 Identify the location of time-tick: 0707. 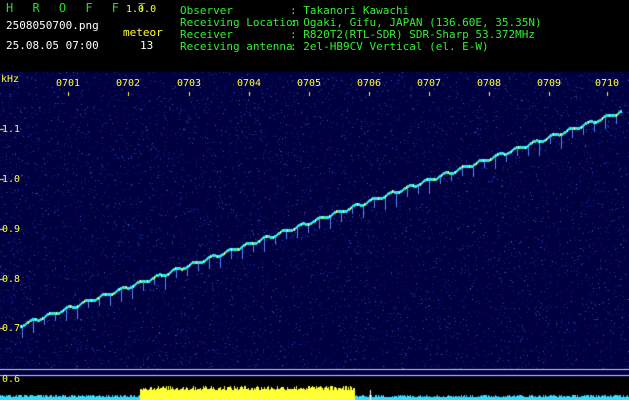
(429, 83).